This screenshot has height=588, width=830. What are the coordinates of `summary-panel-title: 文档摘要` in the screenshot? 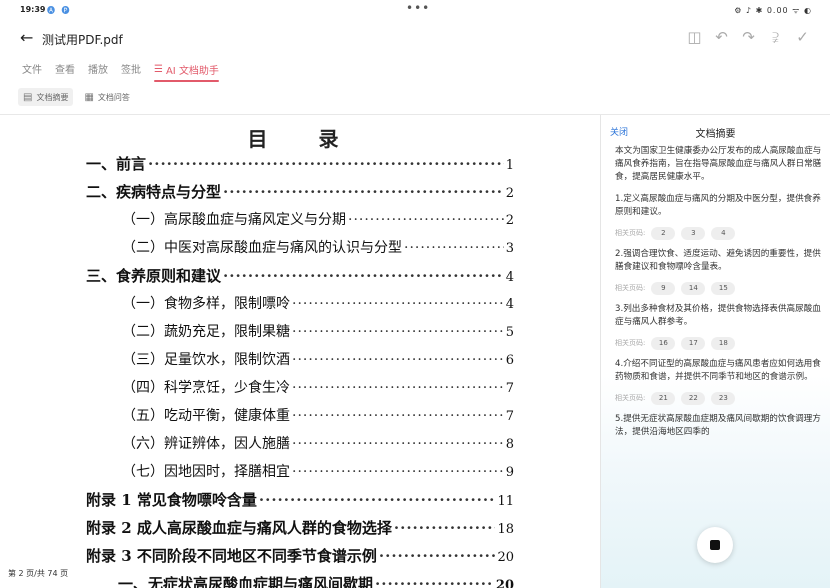 It's located at (715, 134).